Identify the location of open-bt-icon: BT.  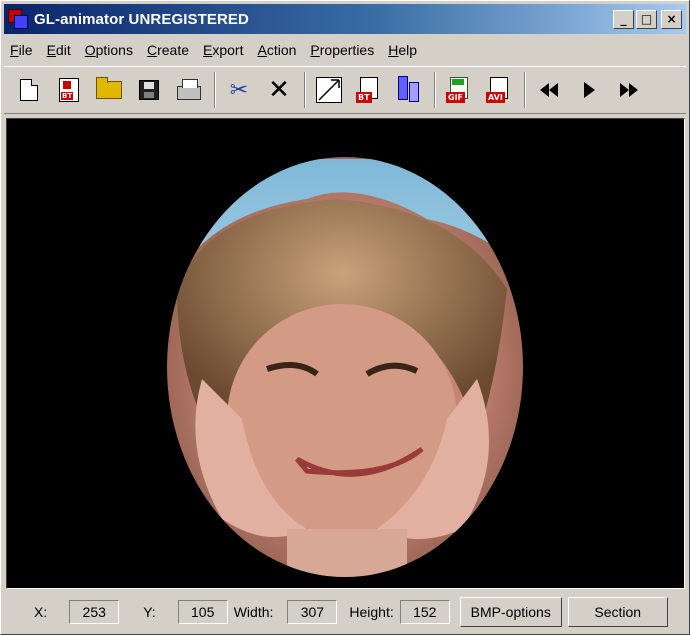
(69, 90).